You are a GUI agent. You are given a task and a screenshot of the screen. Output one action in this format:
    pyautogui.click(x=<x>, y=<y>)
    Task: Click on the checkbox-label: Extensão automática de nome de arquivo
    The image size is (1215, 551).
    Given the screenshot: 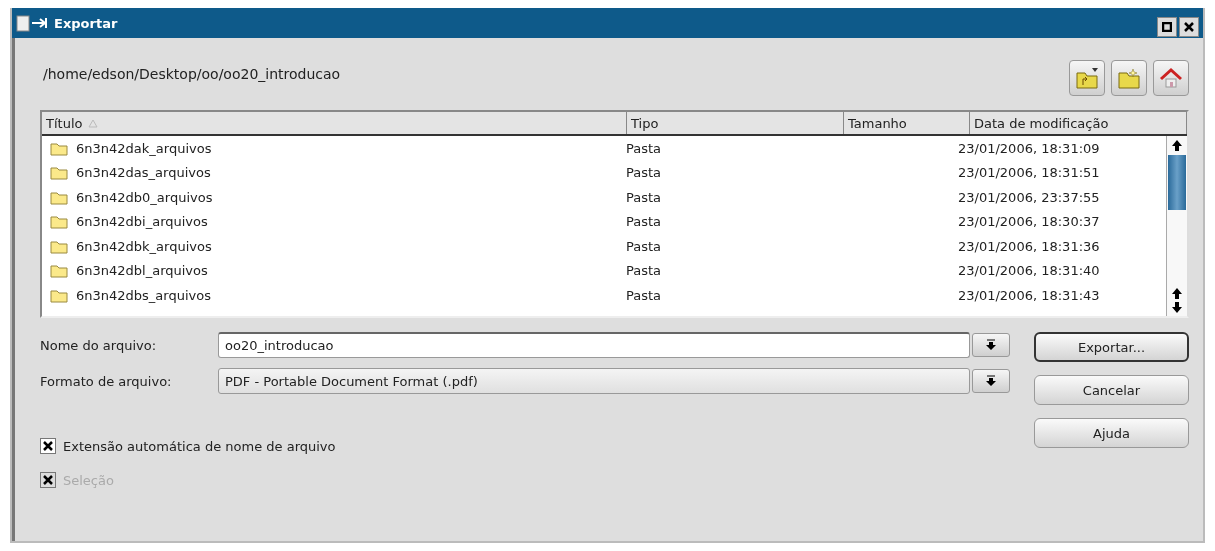 What is the action you would take?
    pyautogui.click(x=199, y=446)
    